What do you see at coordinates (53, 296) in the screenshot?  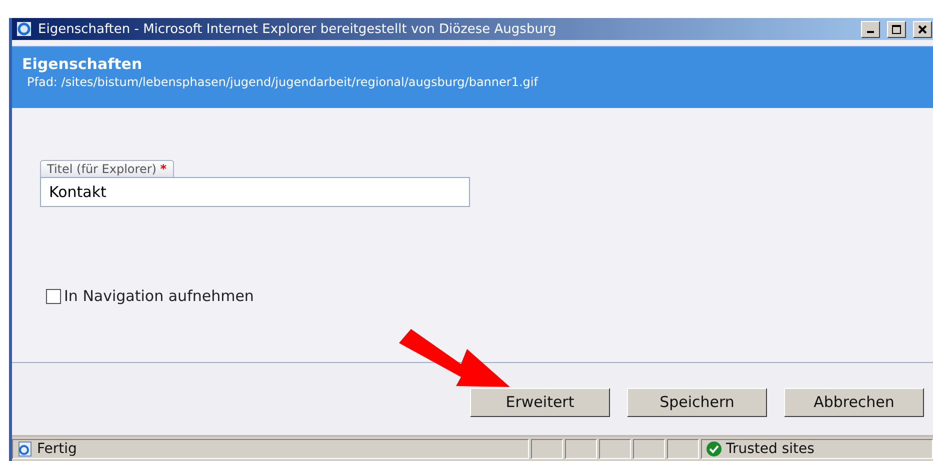 I see `navigation-checkbox` at bounding box center [53, 296].